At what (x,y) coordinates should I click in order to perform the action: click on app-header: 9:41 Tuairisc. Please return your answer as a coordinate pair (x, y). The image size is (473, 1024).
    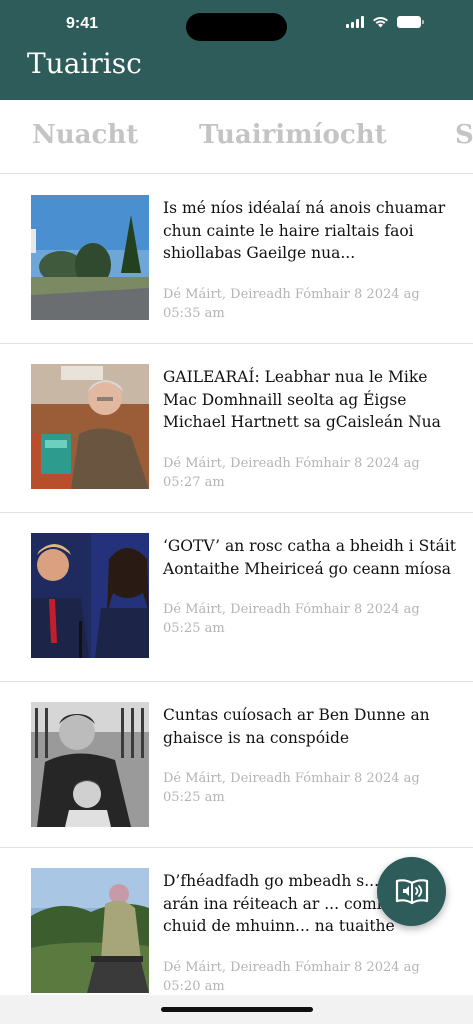
    Looking at the image, I should click on (236, 50).